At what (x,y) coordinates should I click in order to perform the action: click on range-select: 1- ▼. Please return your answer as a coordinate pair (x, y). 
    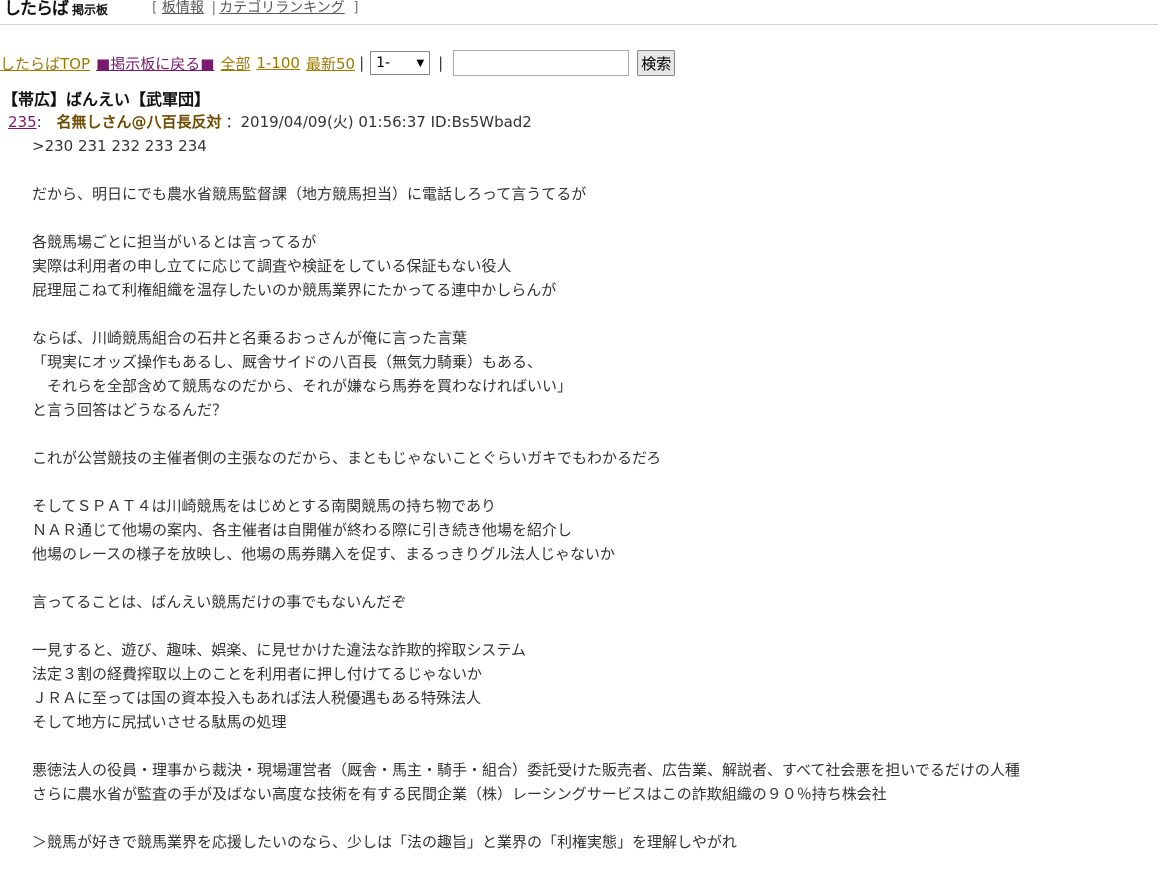
    Looking at the image, I should click on (400, 63).